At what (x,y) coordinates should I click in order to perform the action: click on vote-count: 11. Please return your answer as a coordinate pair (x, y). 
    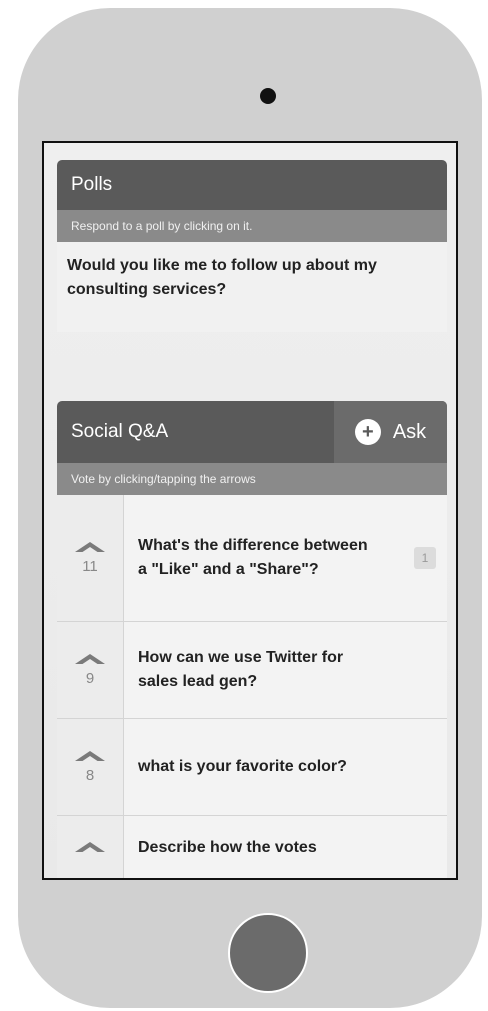
    Looking at the image, I should click on (90, 566).